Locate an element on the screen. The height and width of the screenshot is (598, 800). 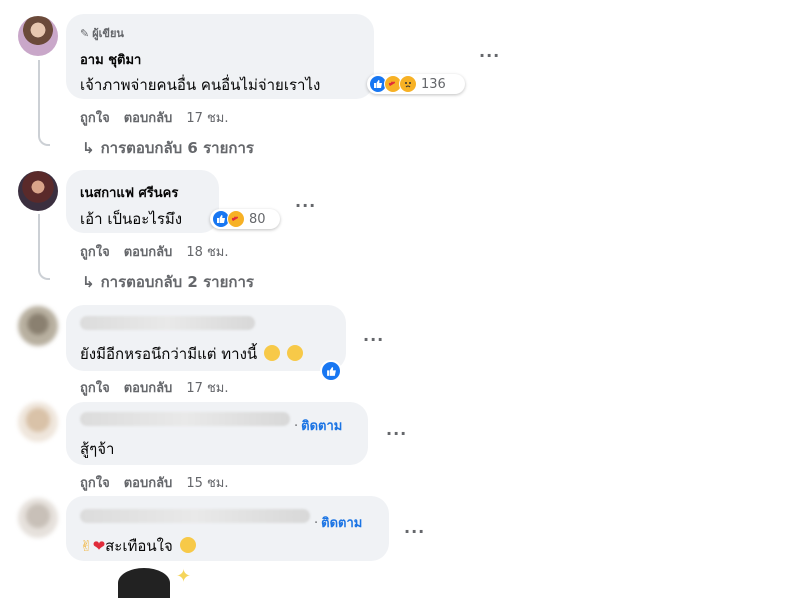
comment-text-content: ยังมีอีกหรอนึกว่ามีแต่ ทางนี้ is located at coordinates (169, 354).